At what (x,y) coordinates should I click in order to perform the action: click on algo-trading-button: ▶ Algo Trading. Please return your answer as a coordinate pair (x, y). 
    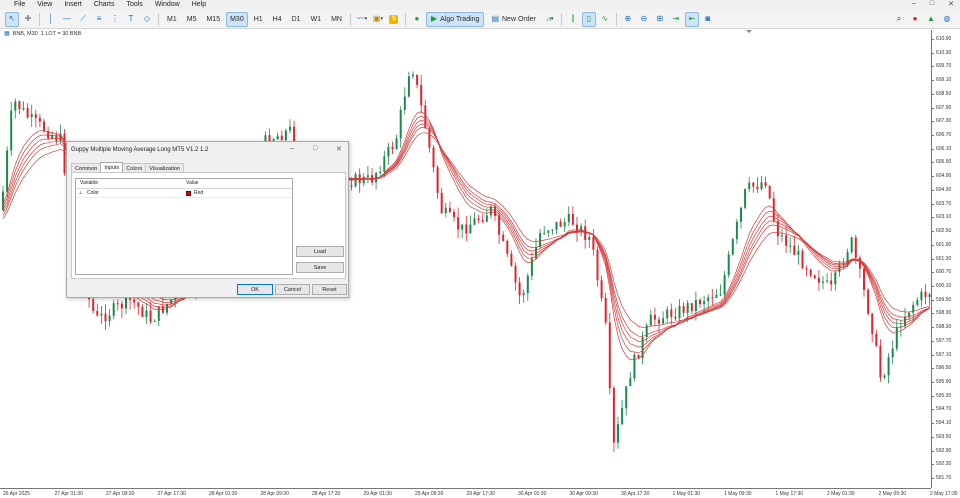
    Looking at the image, I should click on (455, 19).